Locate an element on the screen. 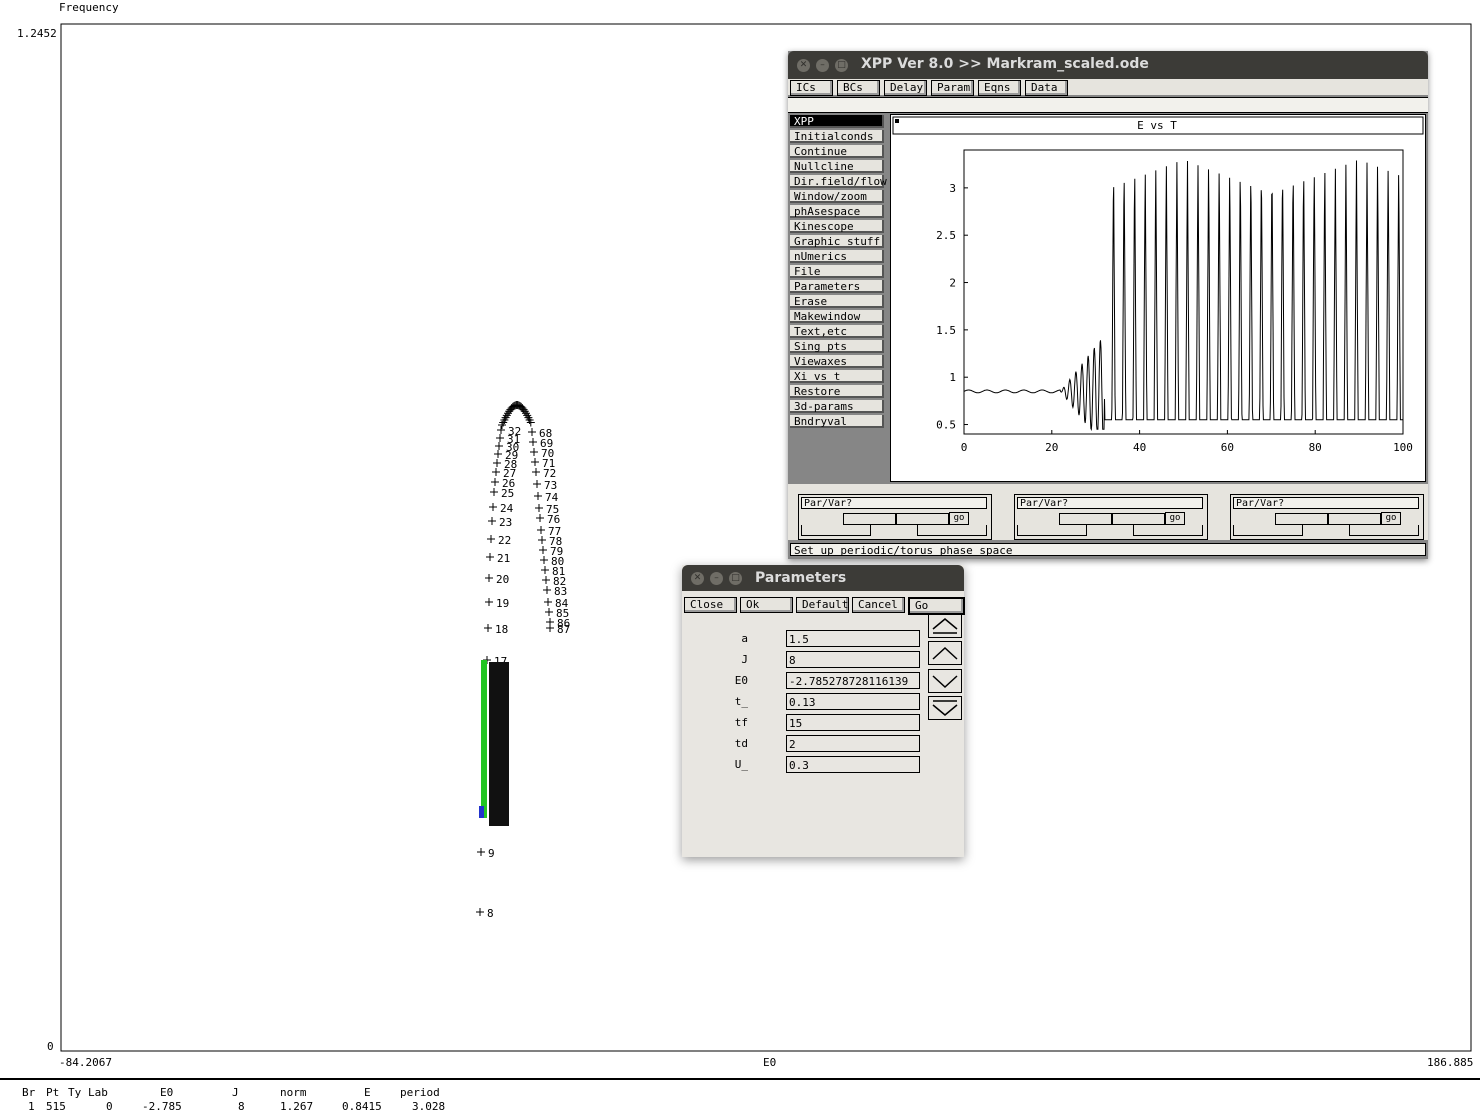 The height and width of the screenshot is (1118, 1480). param-field-u: 0.3 is located at coordinates (853, 764).